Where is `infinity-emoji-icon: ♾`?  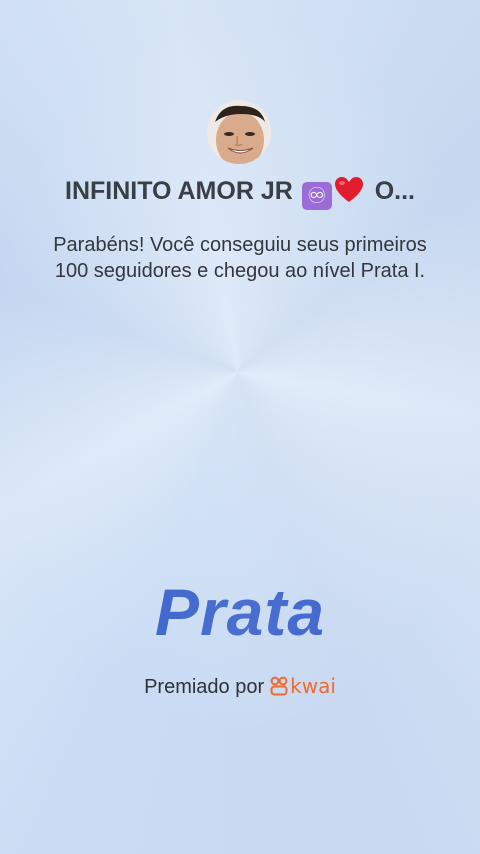
infinity-emoji-icon: ♾ is located at coordinates (316, 196).